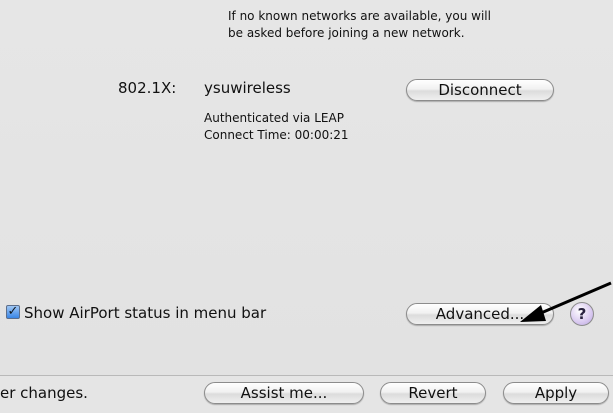 This screenshot has height=413, width=613. Describe the element at coordinates (556, 393) in the screenshot. I see `apply-button: Apply` at that location.